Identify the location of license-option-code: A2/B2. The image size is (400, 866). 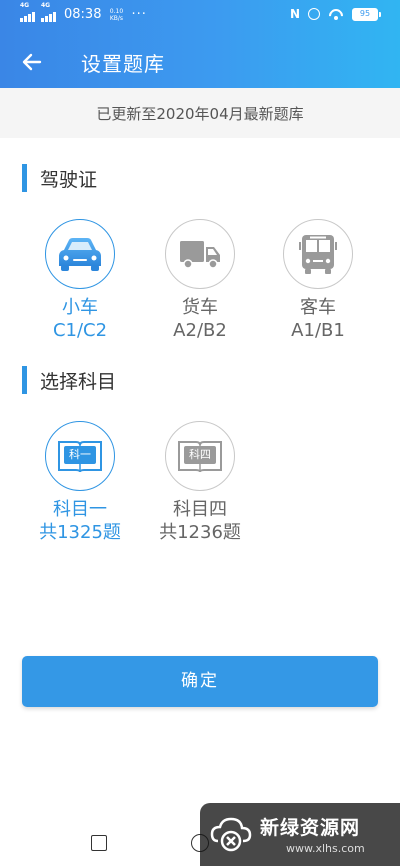
(200, 330).